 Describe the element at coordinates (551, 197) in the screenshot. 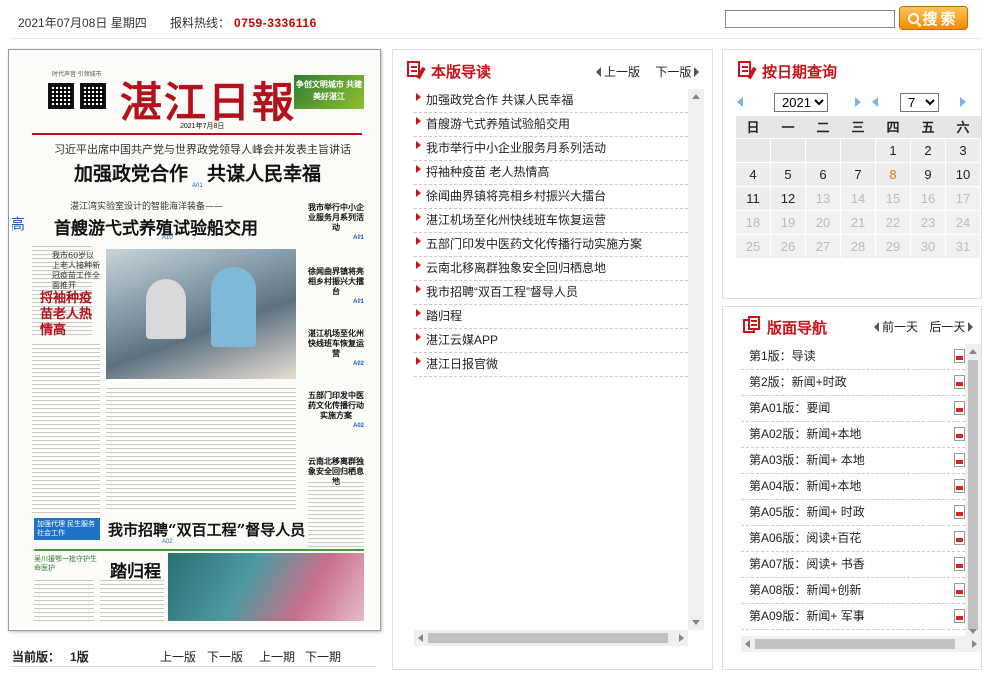

I see `article-link: 徐闻曲界镇将亮相乡村振兴大擂台` at that location.